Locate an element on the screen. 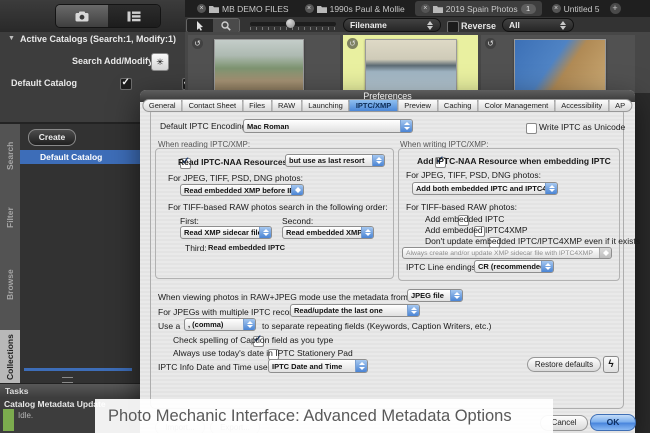 This screenshot has width=650, height=433. file-tab: × 1990s Paul & Mollie is located at coordinates (355, 8).